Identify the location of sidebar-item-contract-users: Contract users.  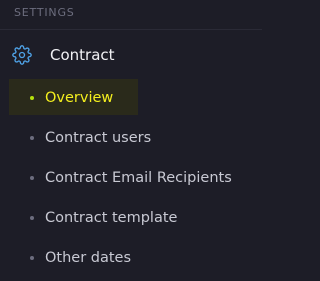
(131, 138).